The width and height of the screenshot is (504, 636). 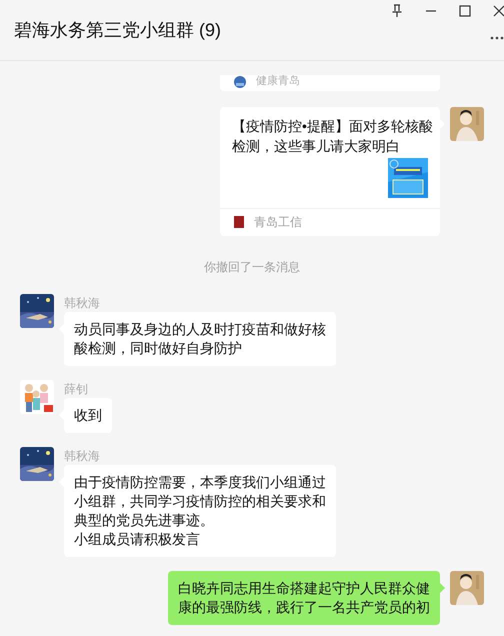 I want to click on window-title: 碧海水务第三党小组群 (9), so click(x=117, y=30).